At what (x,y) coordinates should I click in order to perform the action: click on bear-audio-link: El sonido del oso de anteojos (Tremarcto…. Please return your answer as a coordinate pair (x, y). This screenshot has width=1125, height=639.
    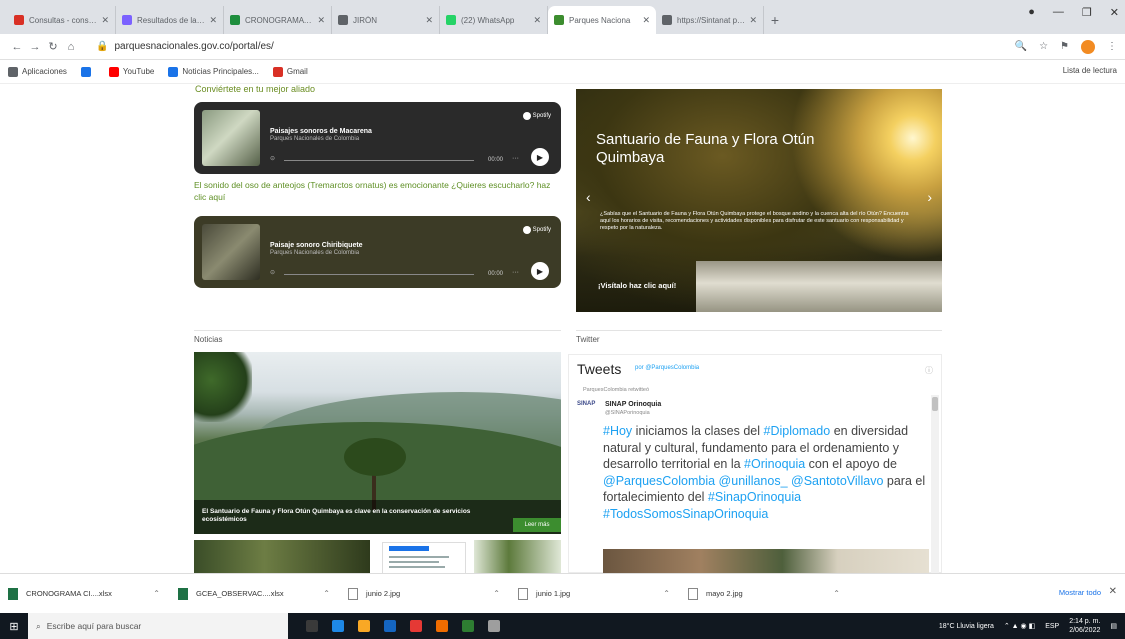
    Looking at the image, I should click on (377, 191).